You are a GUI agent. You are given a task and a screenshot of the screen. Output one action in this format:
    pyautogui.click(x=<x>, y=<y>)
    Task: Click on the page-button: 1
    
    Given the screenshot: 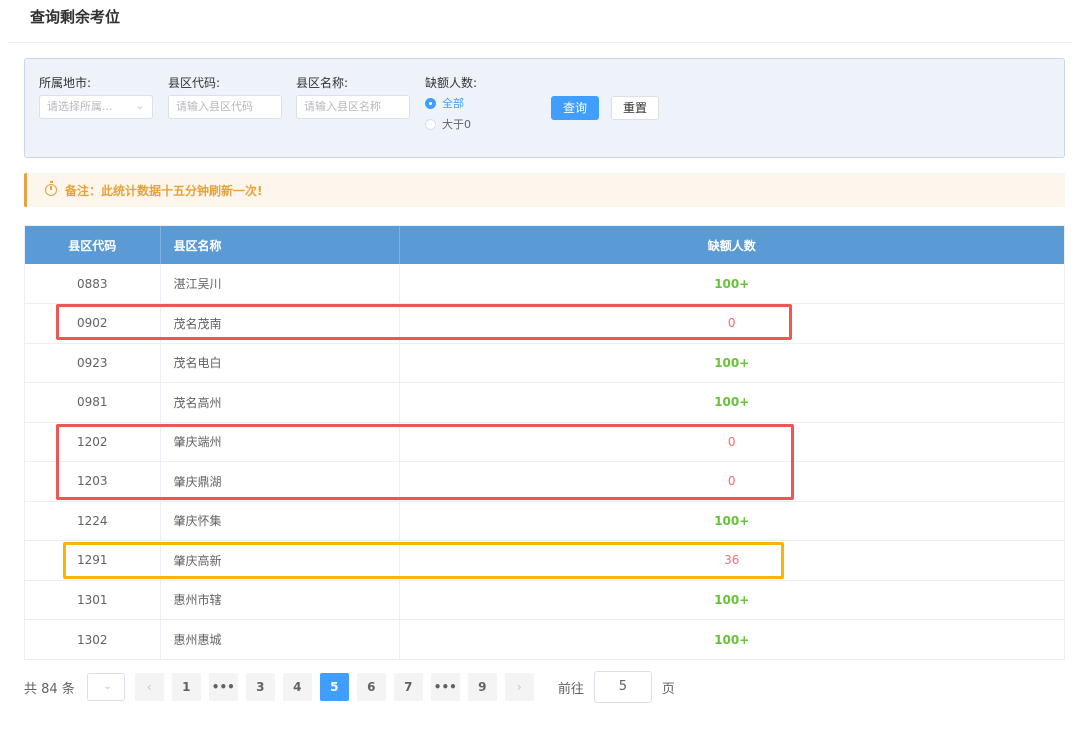 What is the action you would take?
    pyautogui.click(x=186, y=687)
    